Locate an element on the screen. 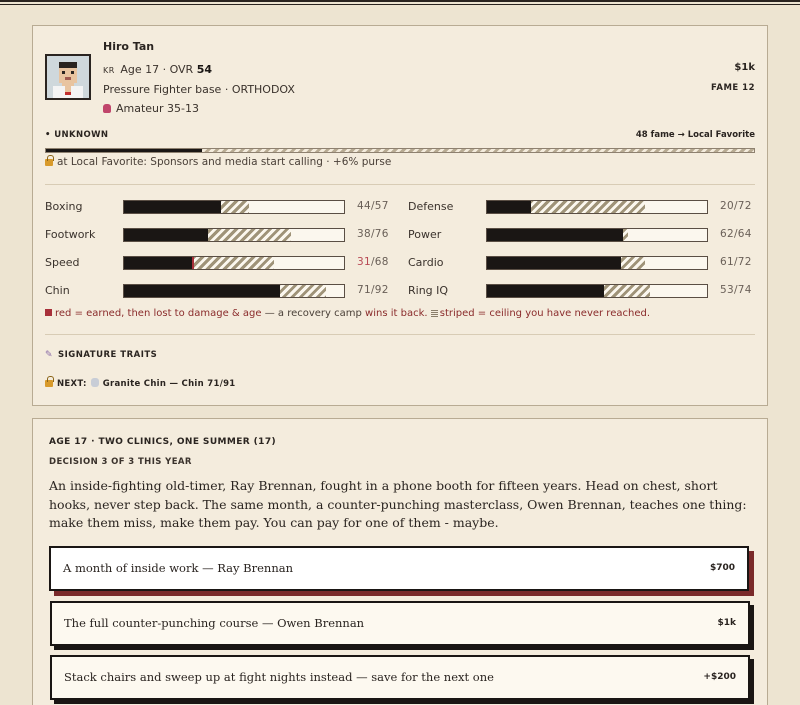 This screenshot has height=705, width=800. fame-status: • UNKNOWN is located at coordinates (77, 135).